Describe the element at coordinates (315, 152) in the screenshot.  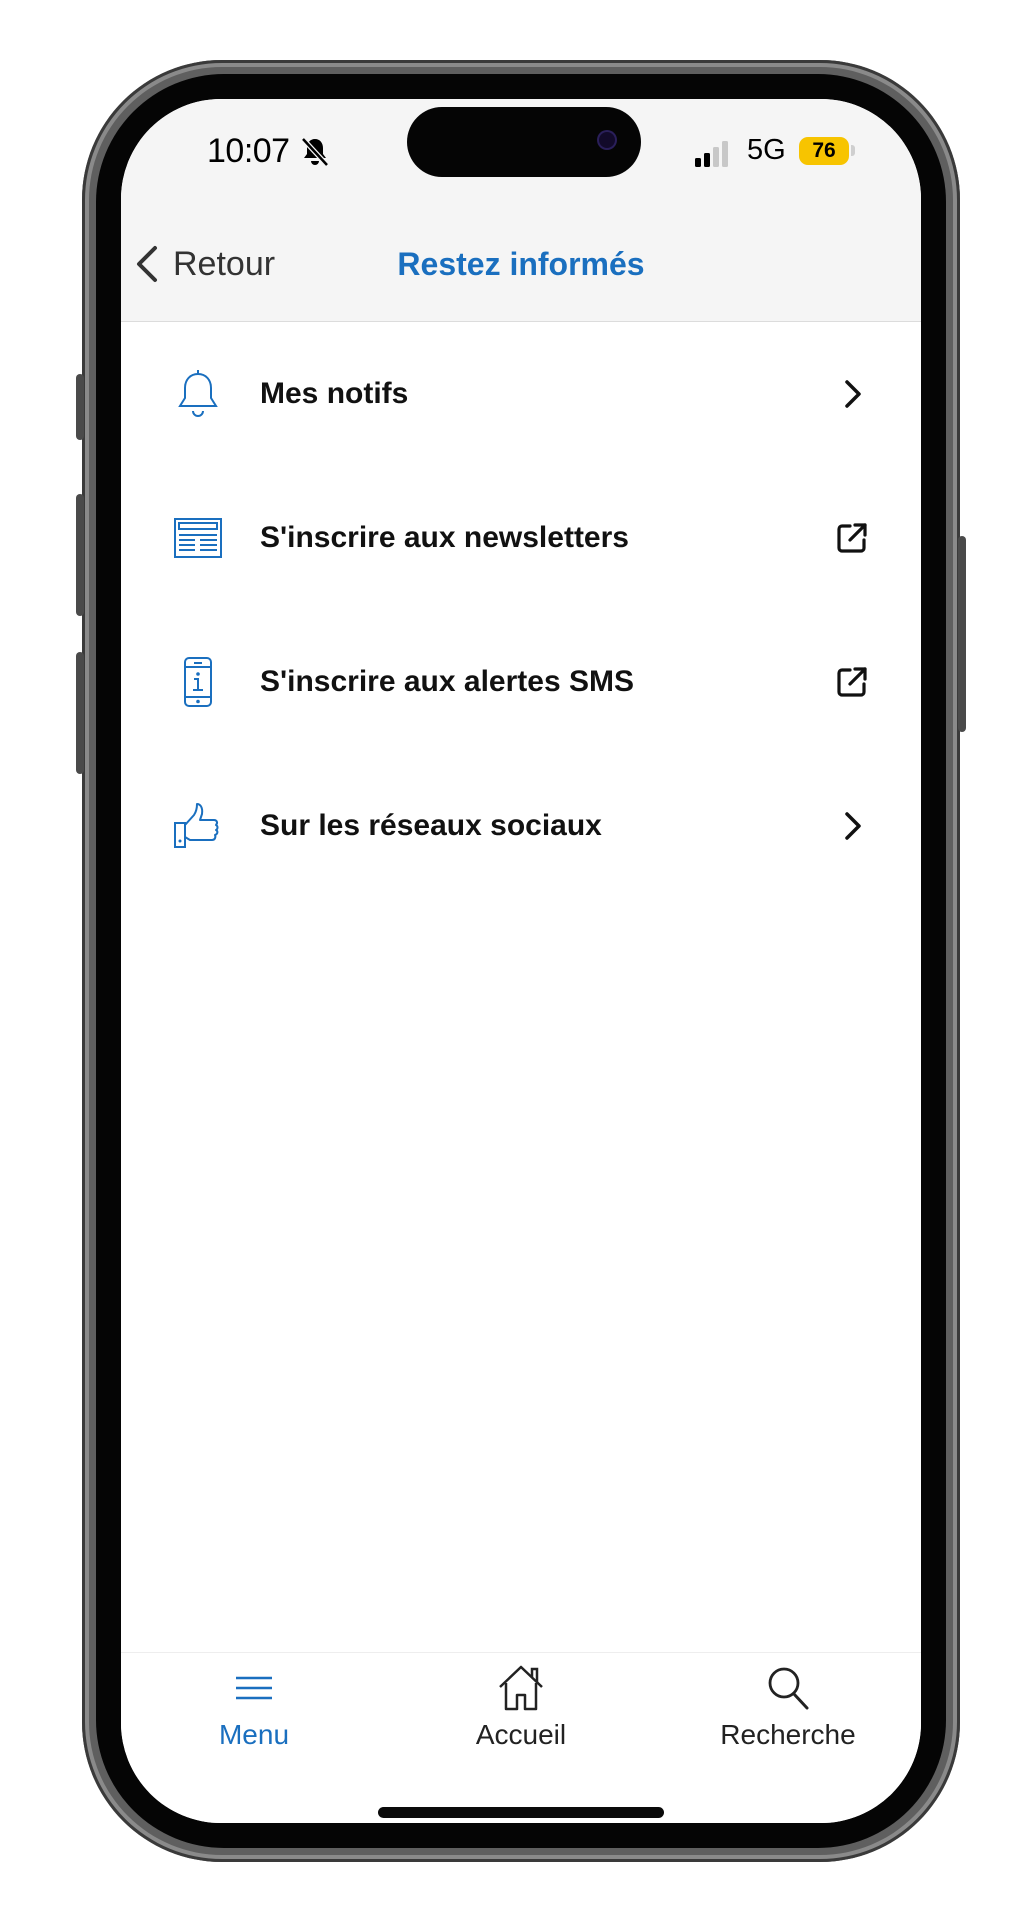
I see `bell-slash-icon` at that location.